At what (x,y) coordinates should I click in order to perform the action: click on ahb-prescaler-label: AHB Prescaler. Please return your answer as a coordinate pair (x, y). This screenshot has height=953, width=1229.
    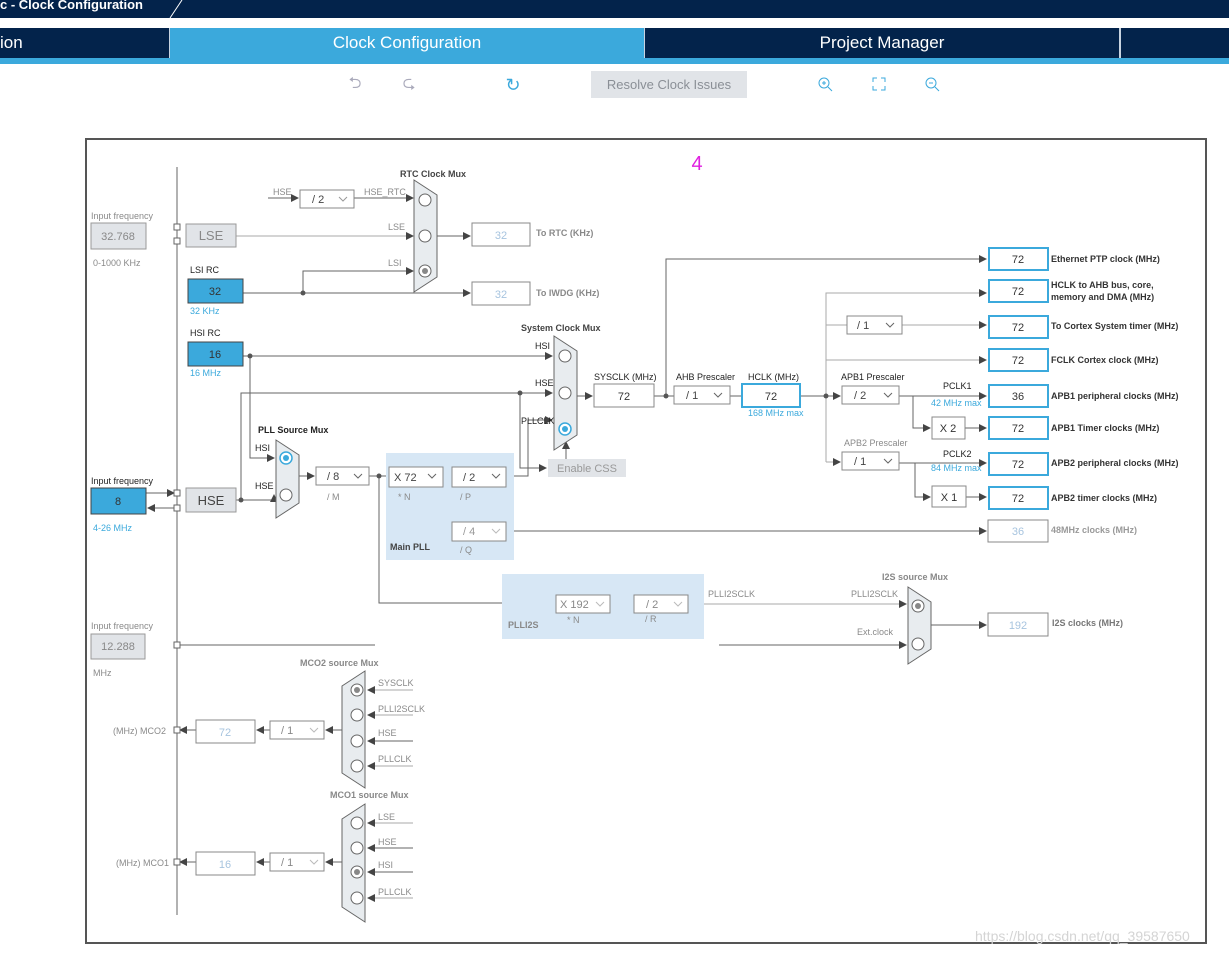
    Looking at the image, I should click on (705, 377).